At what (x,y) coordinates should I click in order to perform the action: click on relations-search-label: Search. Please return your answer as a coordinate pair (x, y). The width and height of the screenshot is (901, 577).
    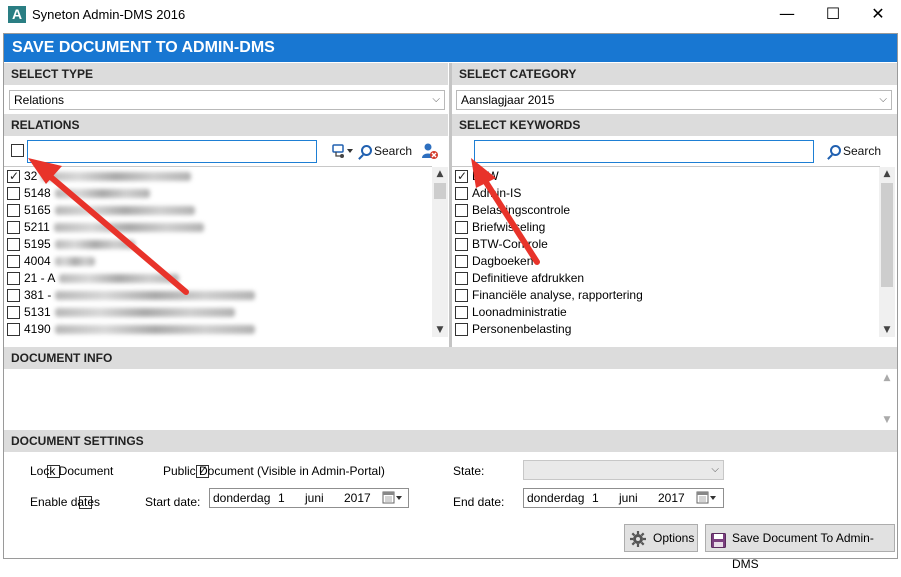
    Looking at the image, I should click on (393, 151).